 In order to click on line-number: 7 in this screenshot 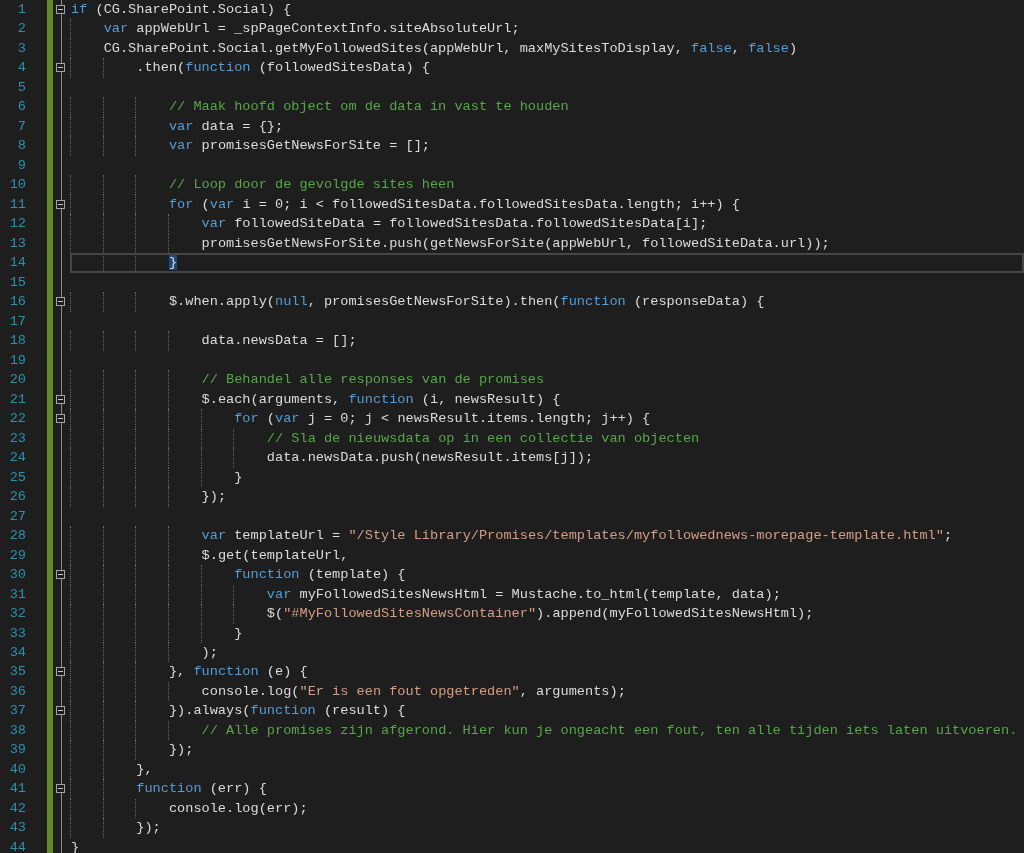, I will do `click(21, 126)`.